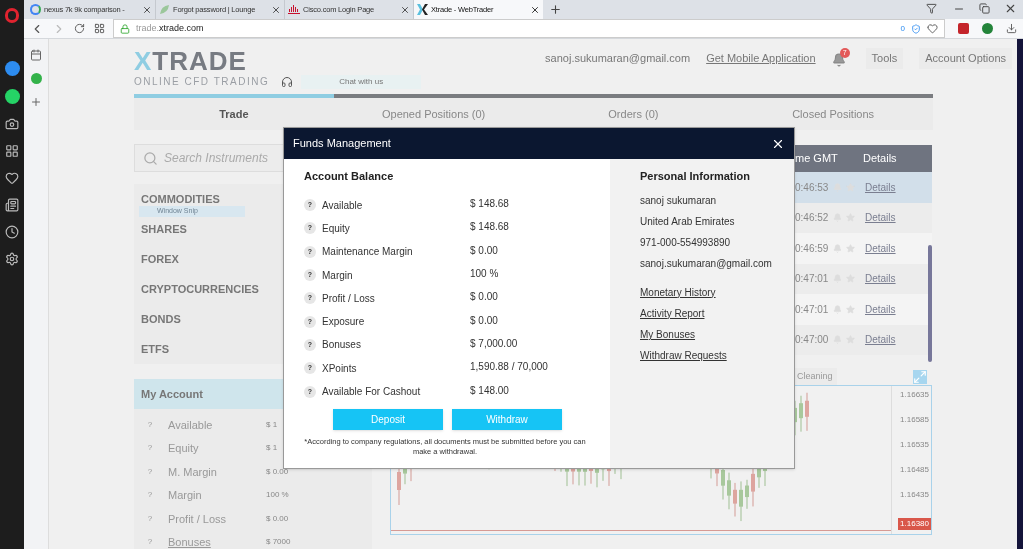 The width and height of the screenshot is (1023, 549). I want to click on settings-icon, so click(12, 259).